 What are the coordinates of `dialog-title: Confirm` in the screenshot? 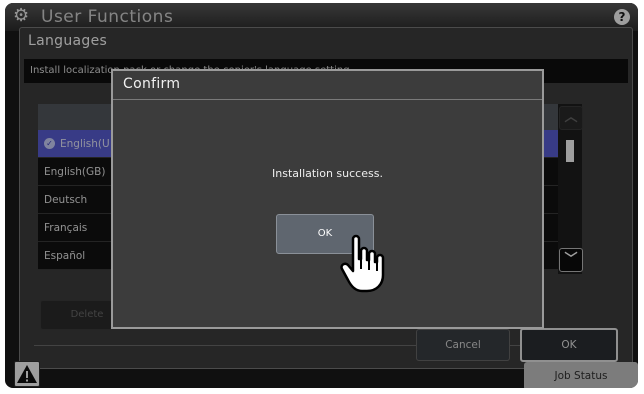 It's located at (152, 84).